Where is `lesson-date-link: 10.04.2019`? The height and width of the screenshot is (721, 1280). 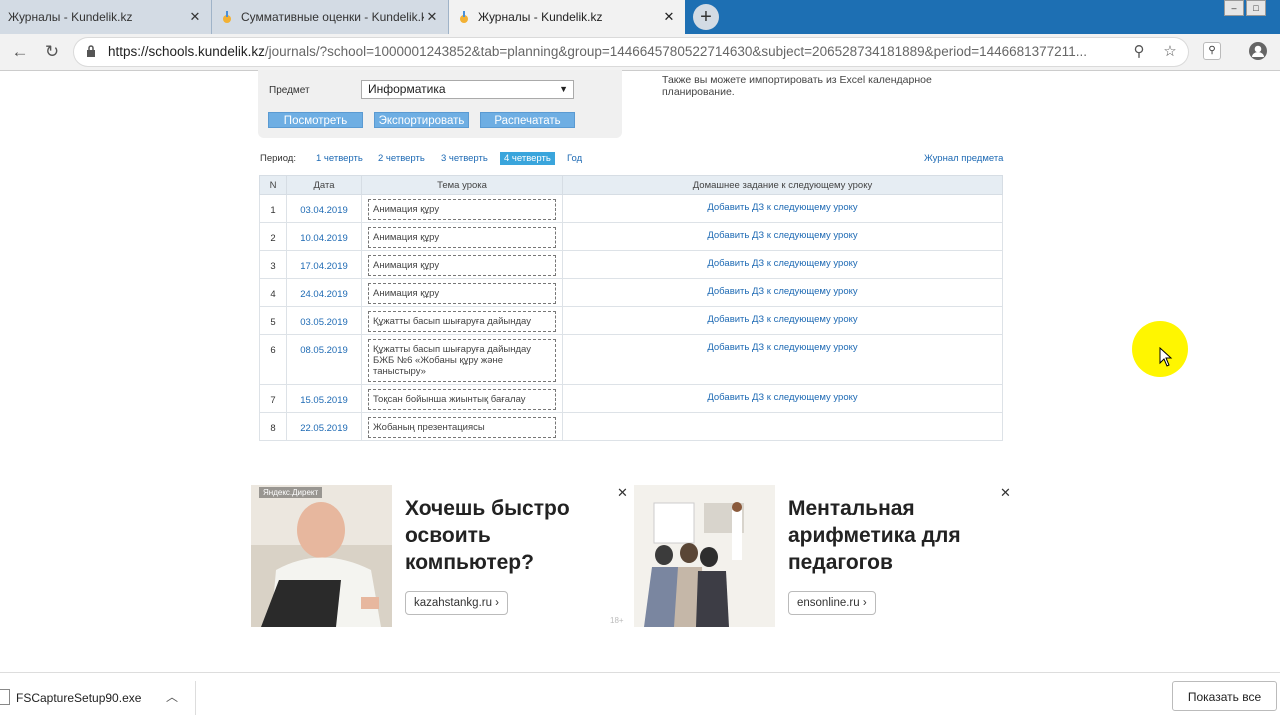 lesson-date-link: 10.04.2019 is located at coordinates (324, 236).